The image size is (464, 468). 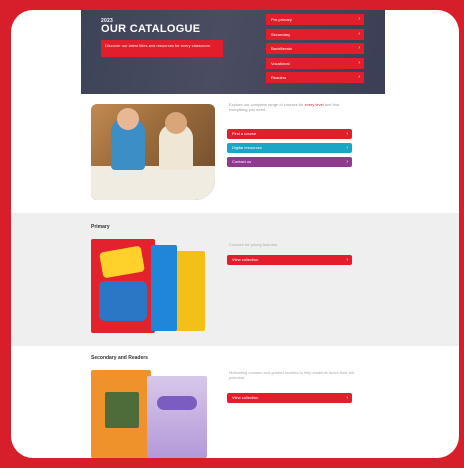 I want to click on secondary-view-button: View collection ›, so click(x=289, y=398).